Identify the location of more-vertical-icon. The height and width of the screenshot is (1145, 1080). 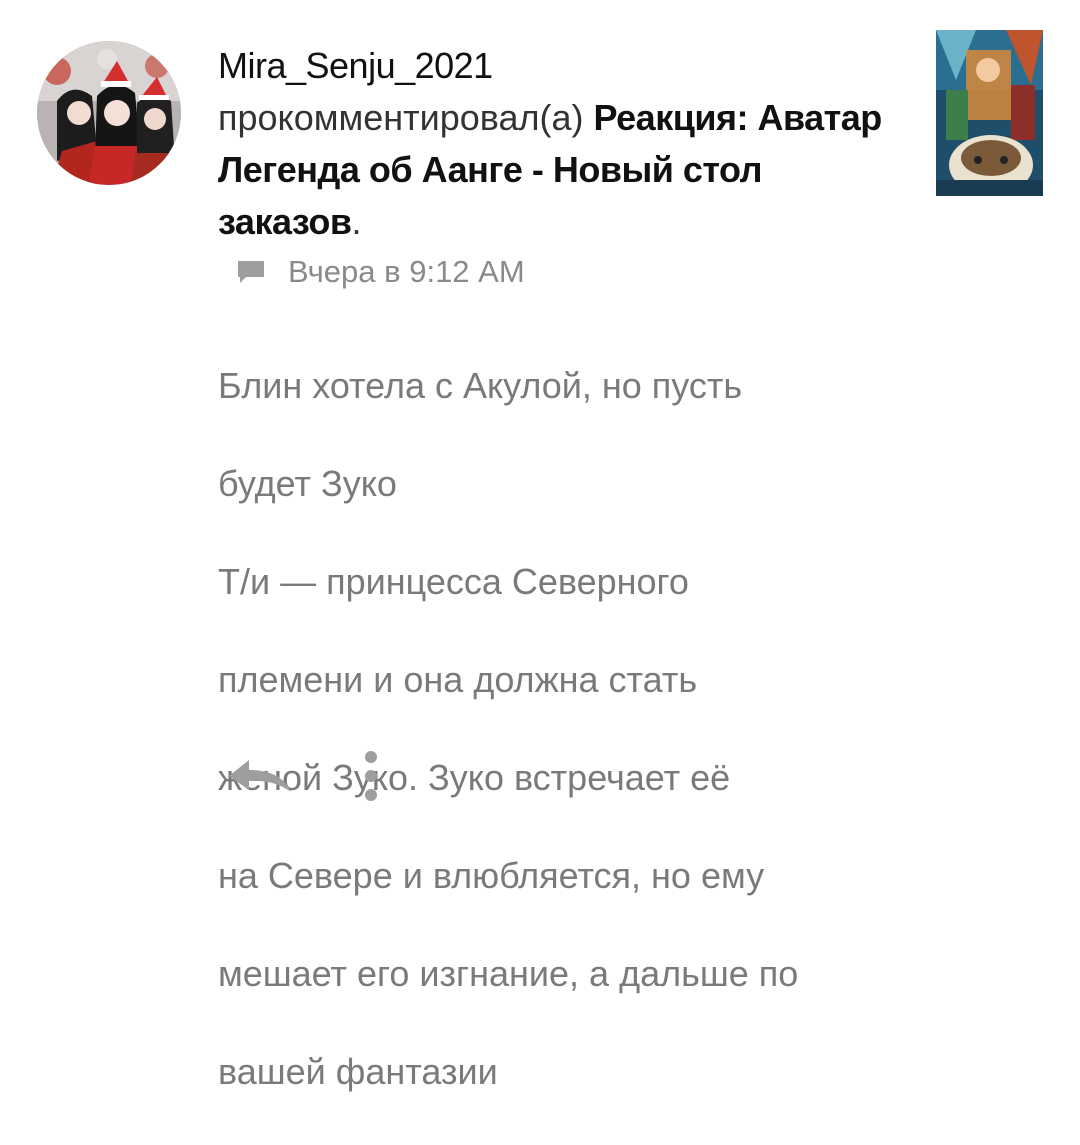
(371, 776).